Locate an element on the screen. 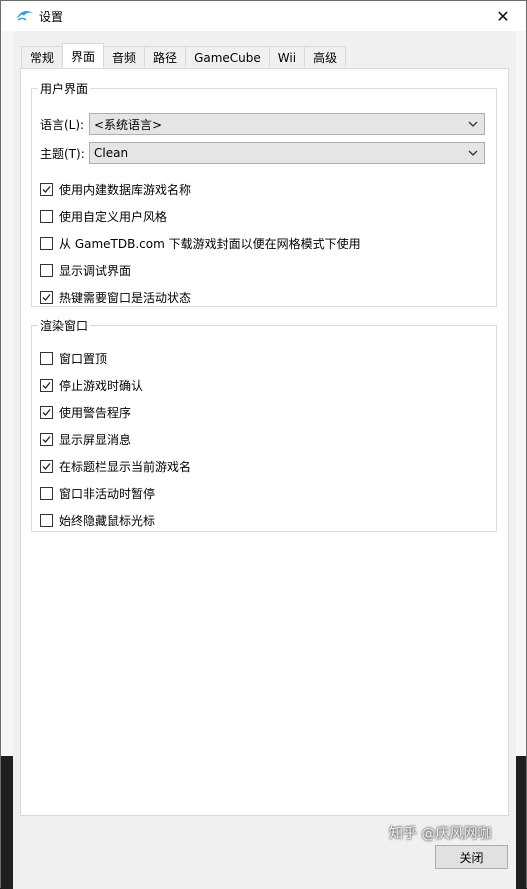 Image resolution: width=527 pixels, height=889 pixels. watermark: 知乎 @庆风网咖 is located at coordinates (440, 834).